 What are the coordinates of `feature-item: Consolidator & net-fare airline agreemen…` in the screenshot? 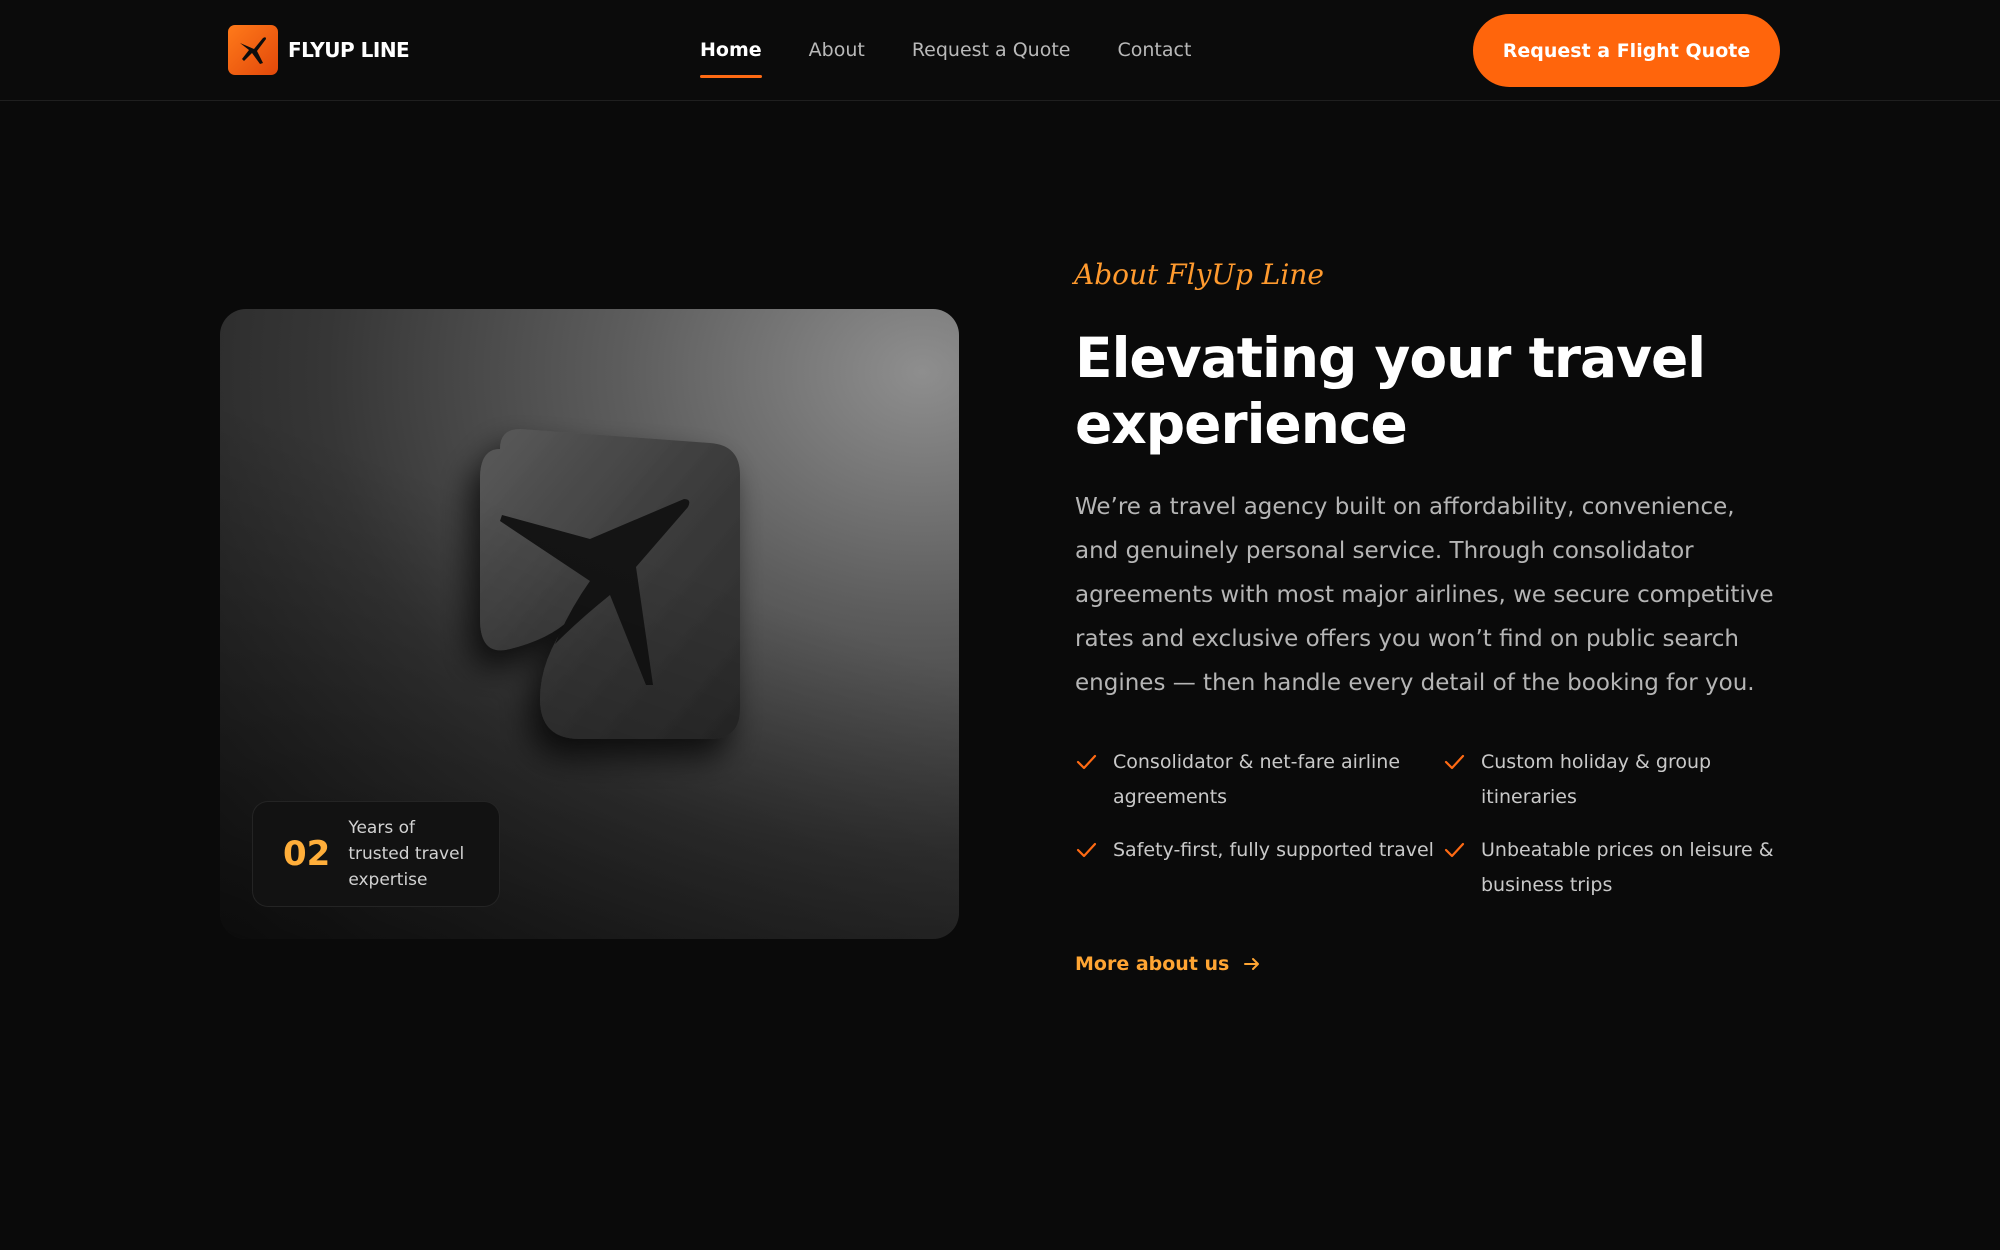 It's located at (1259, 780).